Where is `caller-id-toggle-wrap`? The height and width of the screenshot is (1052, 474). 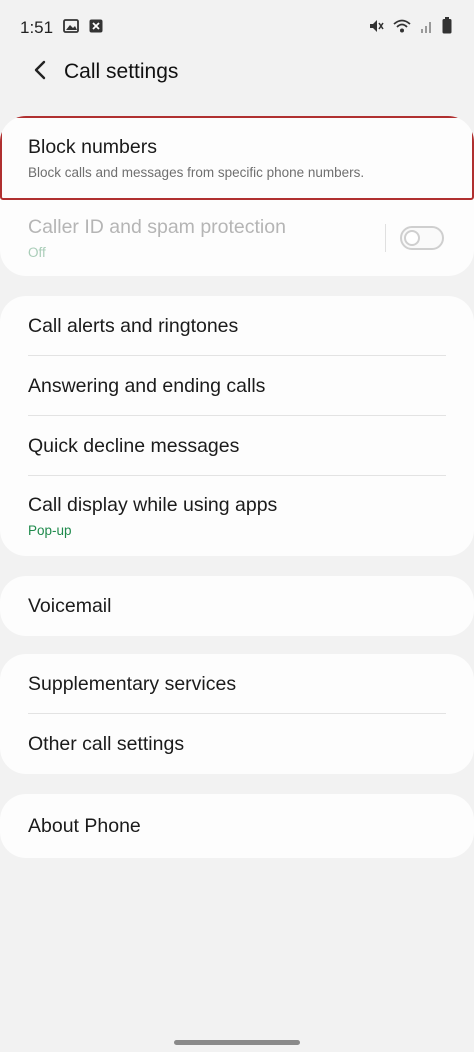
caller-id-toggle-wrap is located at coordinates (414, 238).